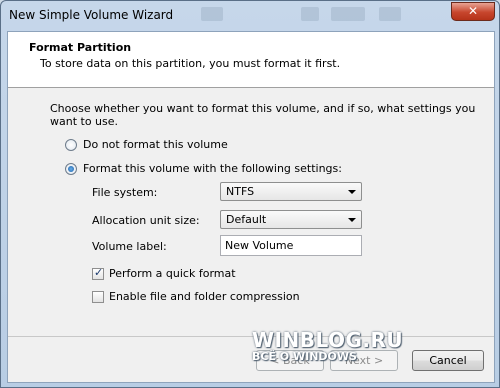  I want to click on watermark-logo: WINBLOG.RU ВСЁ О WINDOWS, so click(327, 345).